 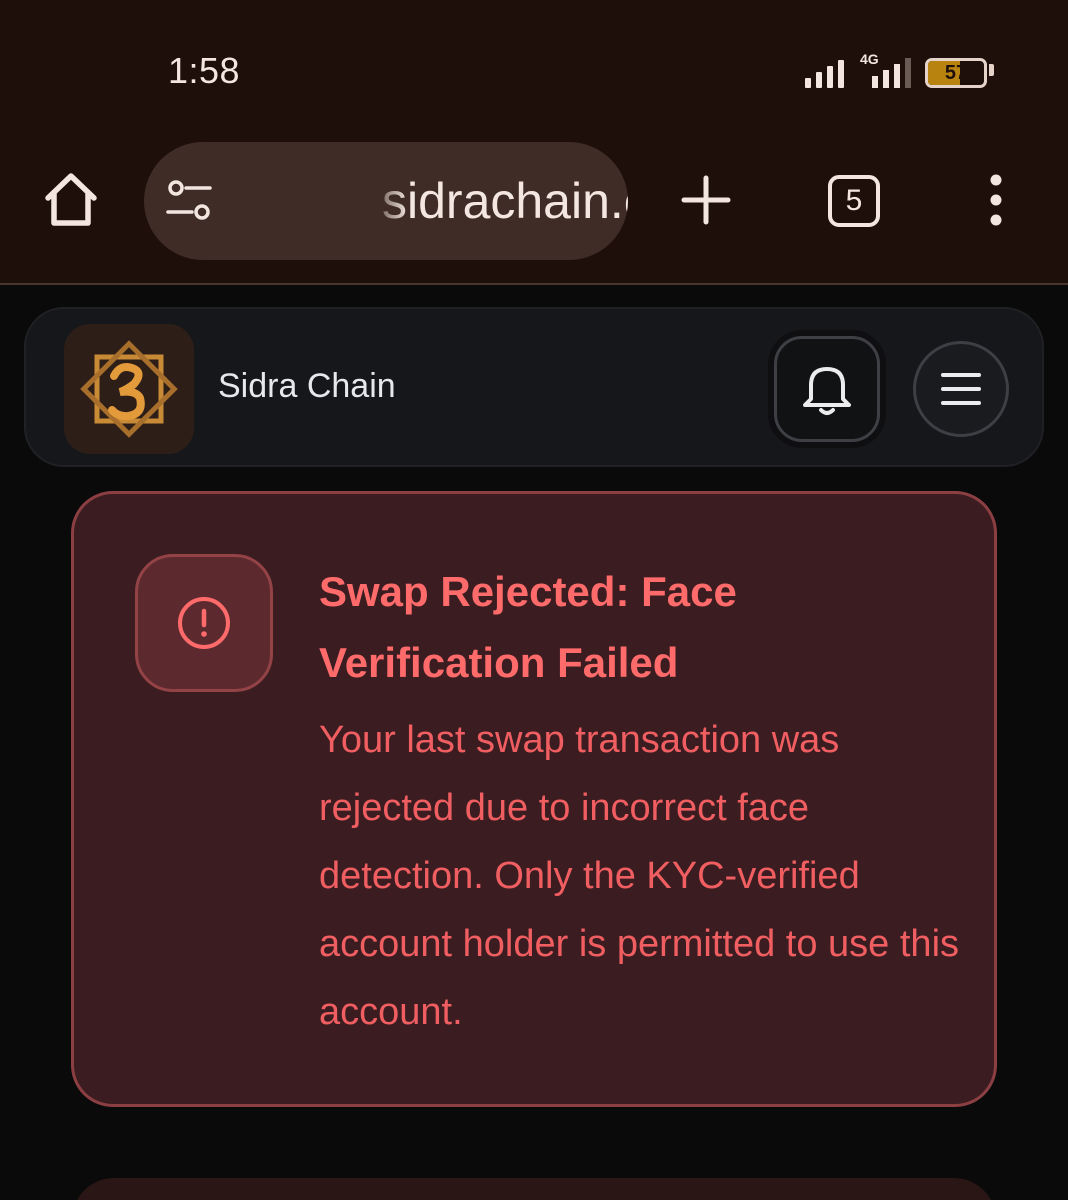 I want to click on status-indicators: 4G 57, so click(x=899, y=70).